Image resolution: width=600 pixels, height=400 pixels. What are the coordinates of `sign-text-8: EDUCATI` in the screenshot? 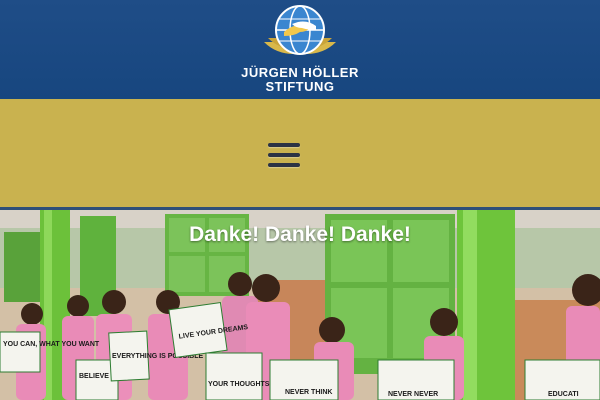 It's located at (563, 394).